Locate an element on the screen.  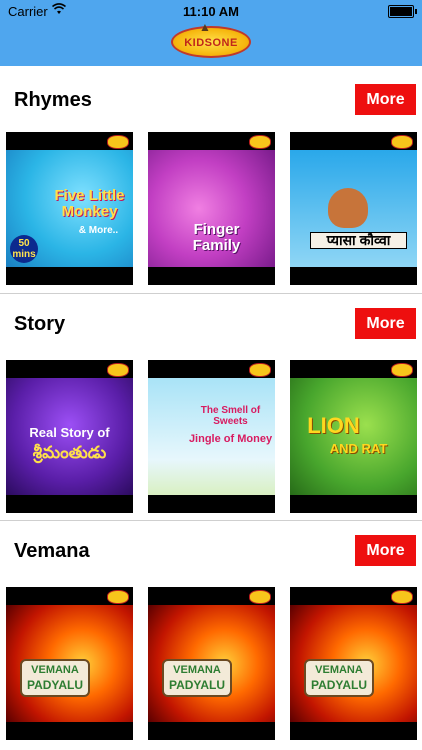
thumbnail-caption: The Smell of Sweets is located at coordinates (230, 416).